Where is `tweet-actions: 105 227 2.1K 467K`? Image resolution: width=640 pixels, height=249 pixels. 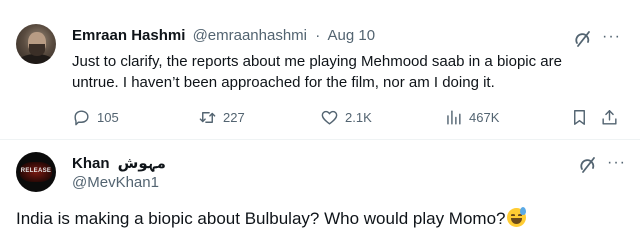
tweet-actions: 105 227 2.1K 467K is located at coordinates (348, 117).